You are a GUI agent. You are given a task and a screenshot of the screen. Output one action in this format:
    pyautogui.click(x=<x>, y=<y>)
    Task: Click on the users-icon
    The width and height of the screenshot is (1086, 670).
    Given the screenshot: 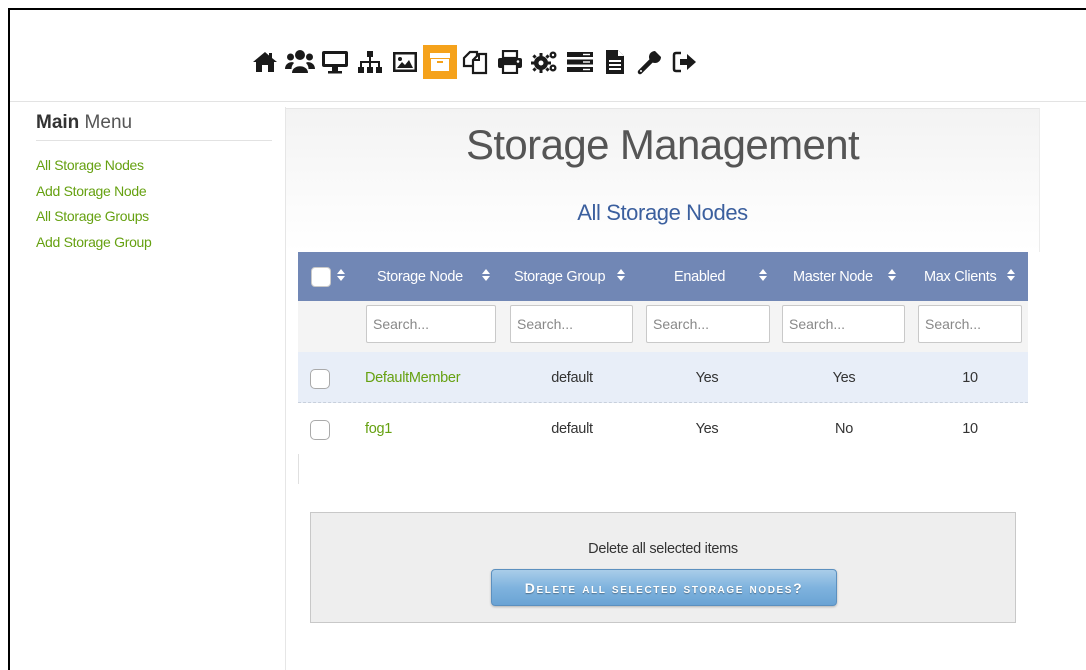 What is the action you would take?
    pyautogui.click(x=300, y=62)
    